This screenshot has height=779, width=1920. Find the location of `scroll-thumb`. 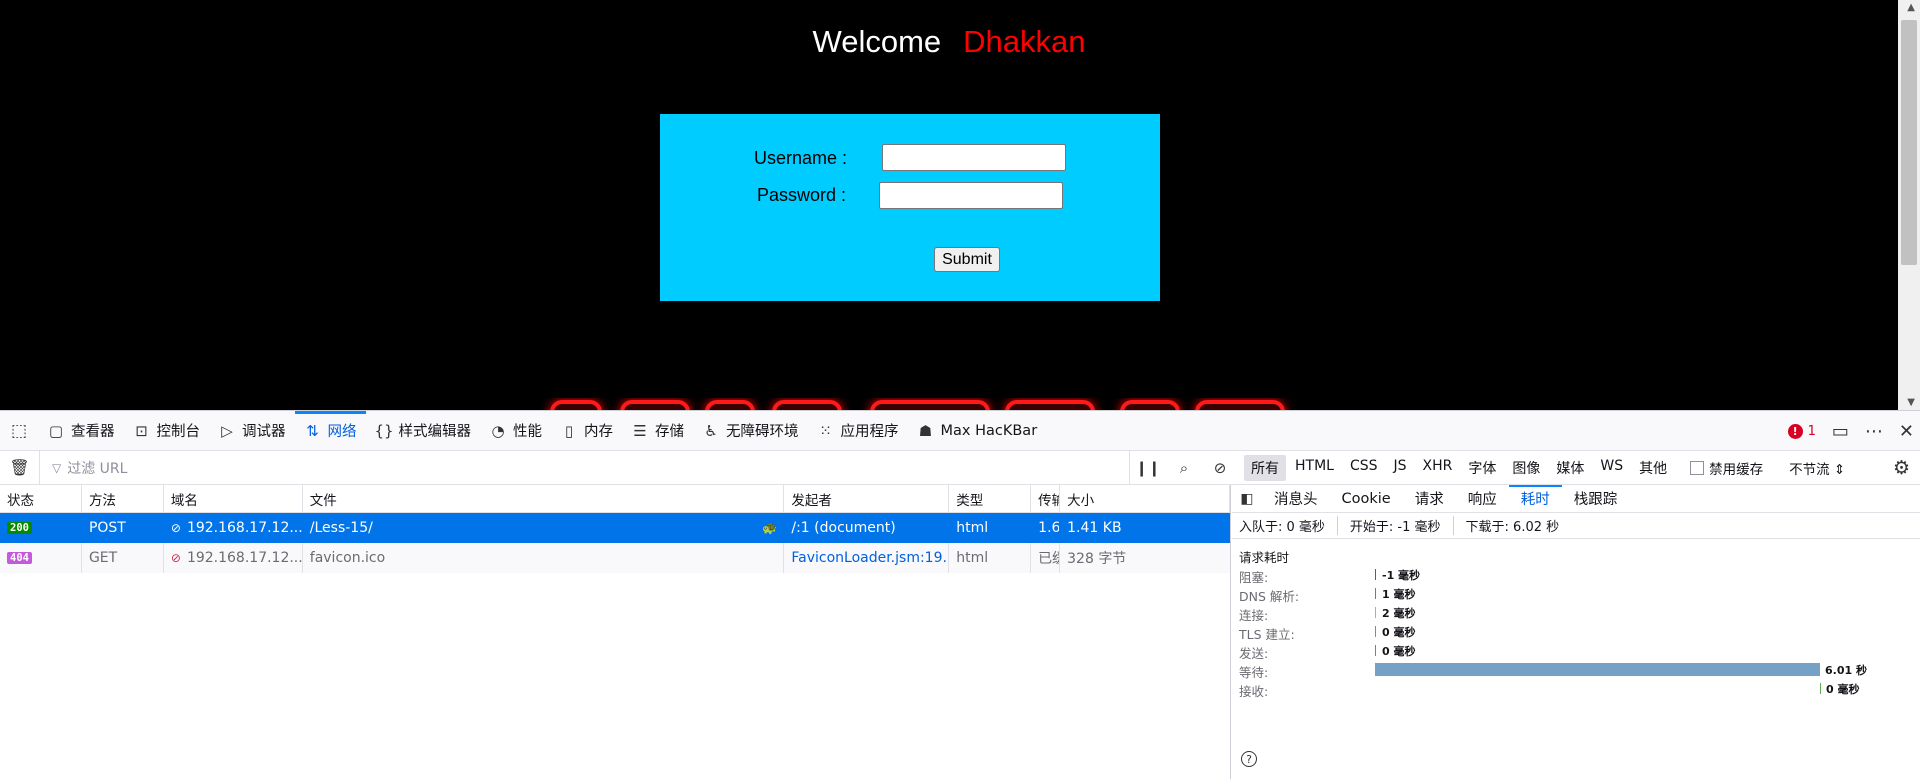

scroll-thumb is located at coordinates (1909, 142).